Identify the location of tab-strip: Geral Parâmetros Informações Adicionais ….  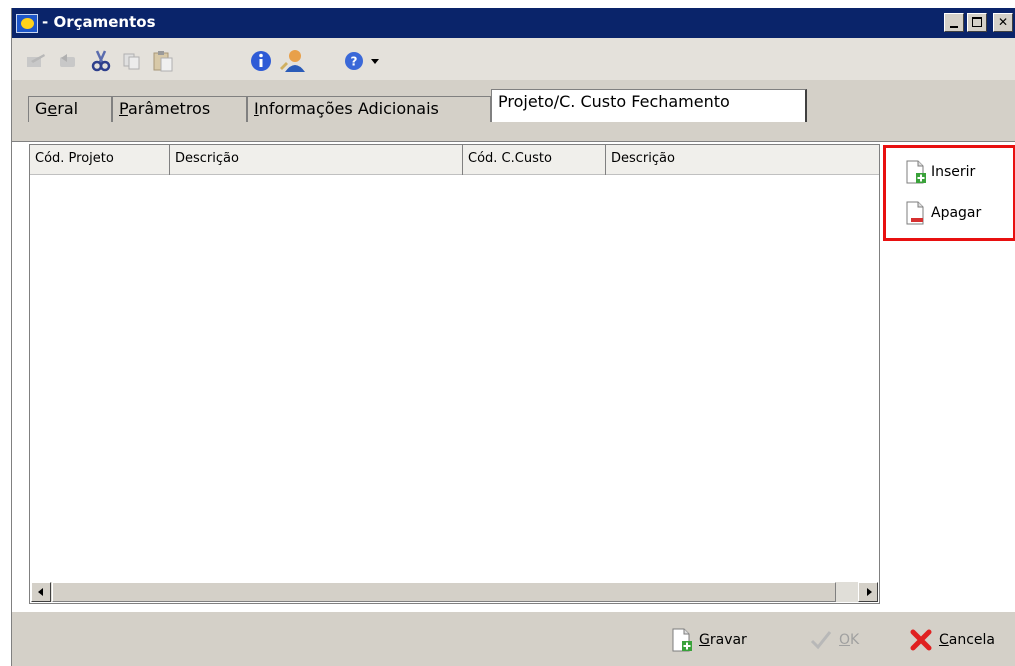
(513, 105).